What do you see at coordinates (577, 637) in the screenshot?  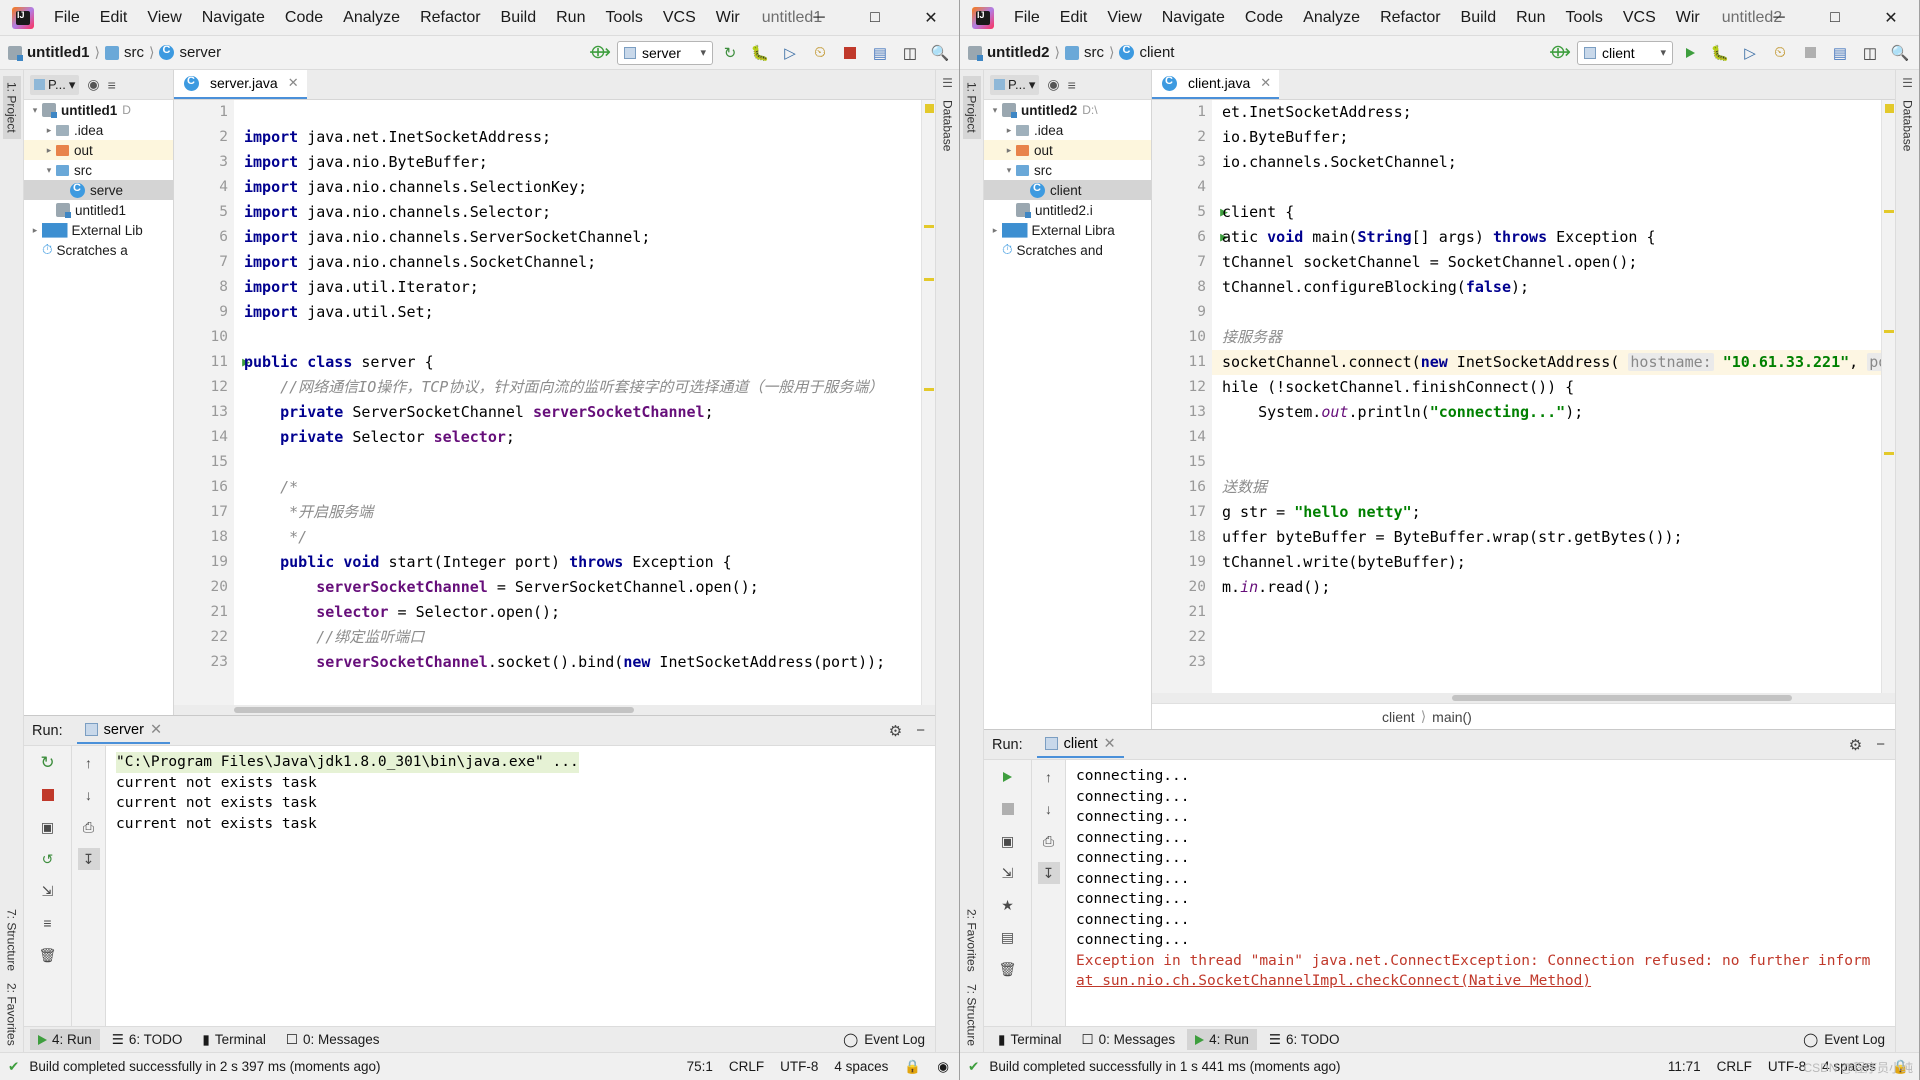 I see `code-line: //绑定监听端口` at bounding box center [577, 637].